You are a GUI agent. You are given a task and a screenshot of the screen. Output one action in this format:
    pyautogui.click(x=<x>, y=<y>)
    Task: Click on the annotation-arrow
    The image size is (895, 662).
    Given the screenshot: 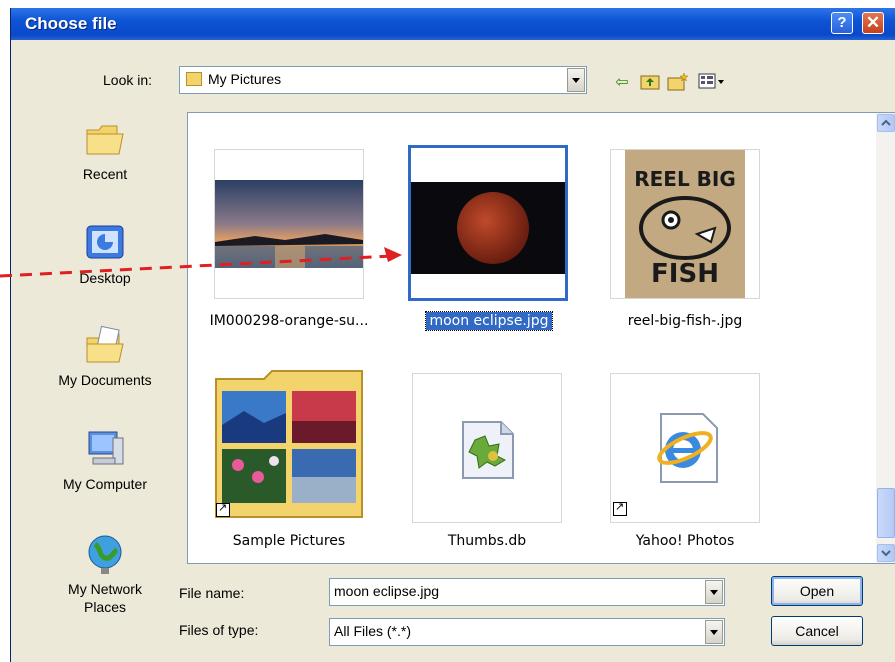 What is the action you would take?
    pyautogui.click(x=201, y=262)
    